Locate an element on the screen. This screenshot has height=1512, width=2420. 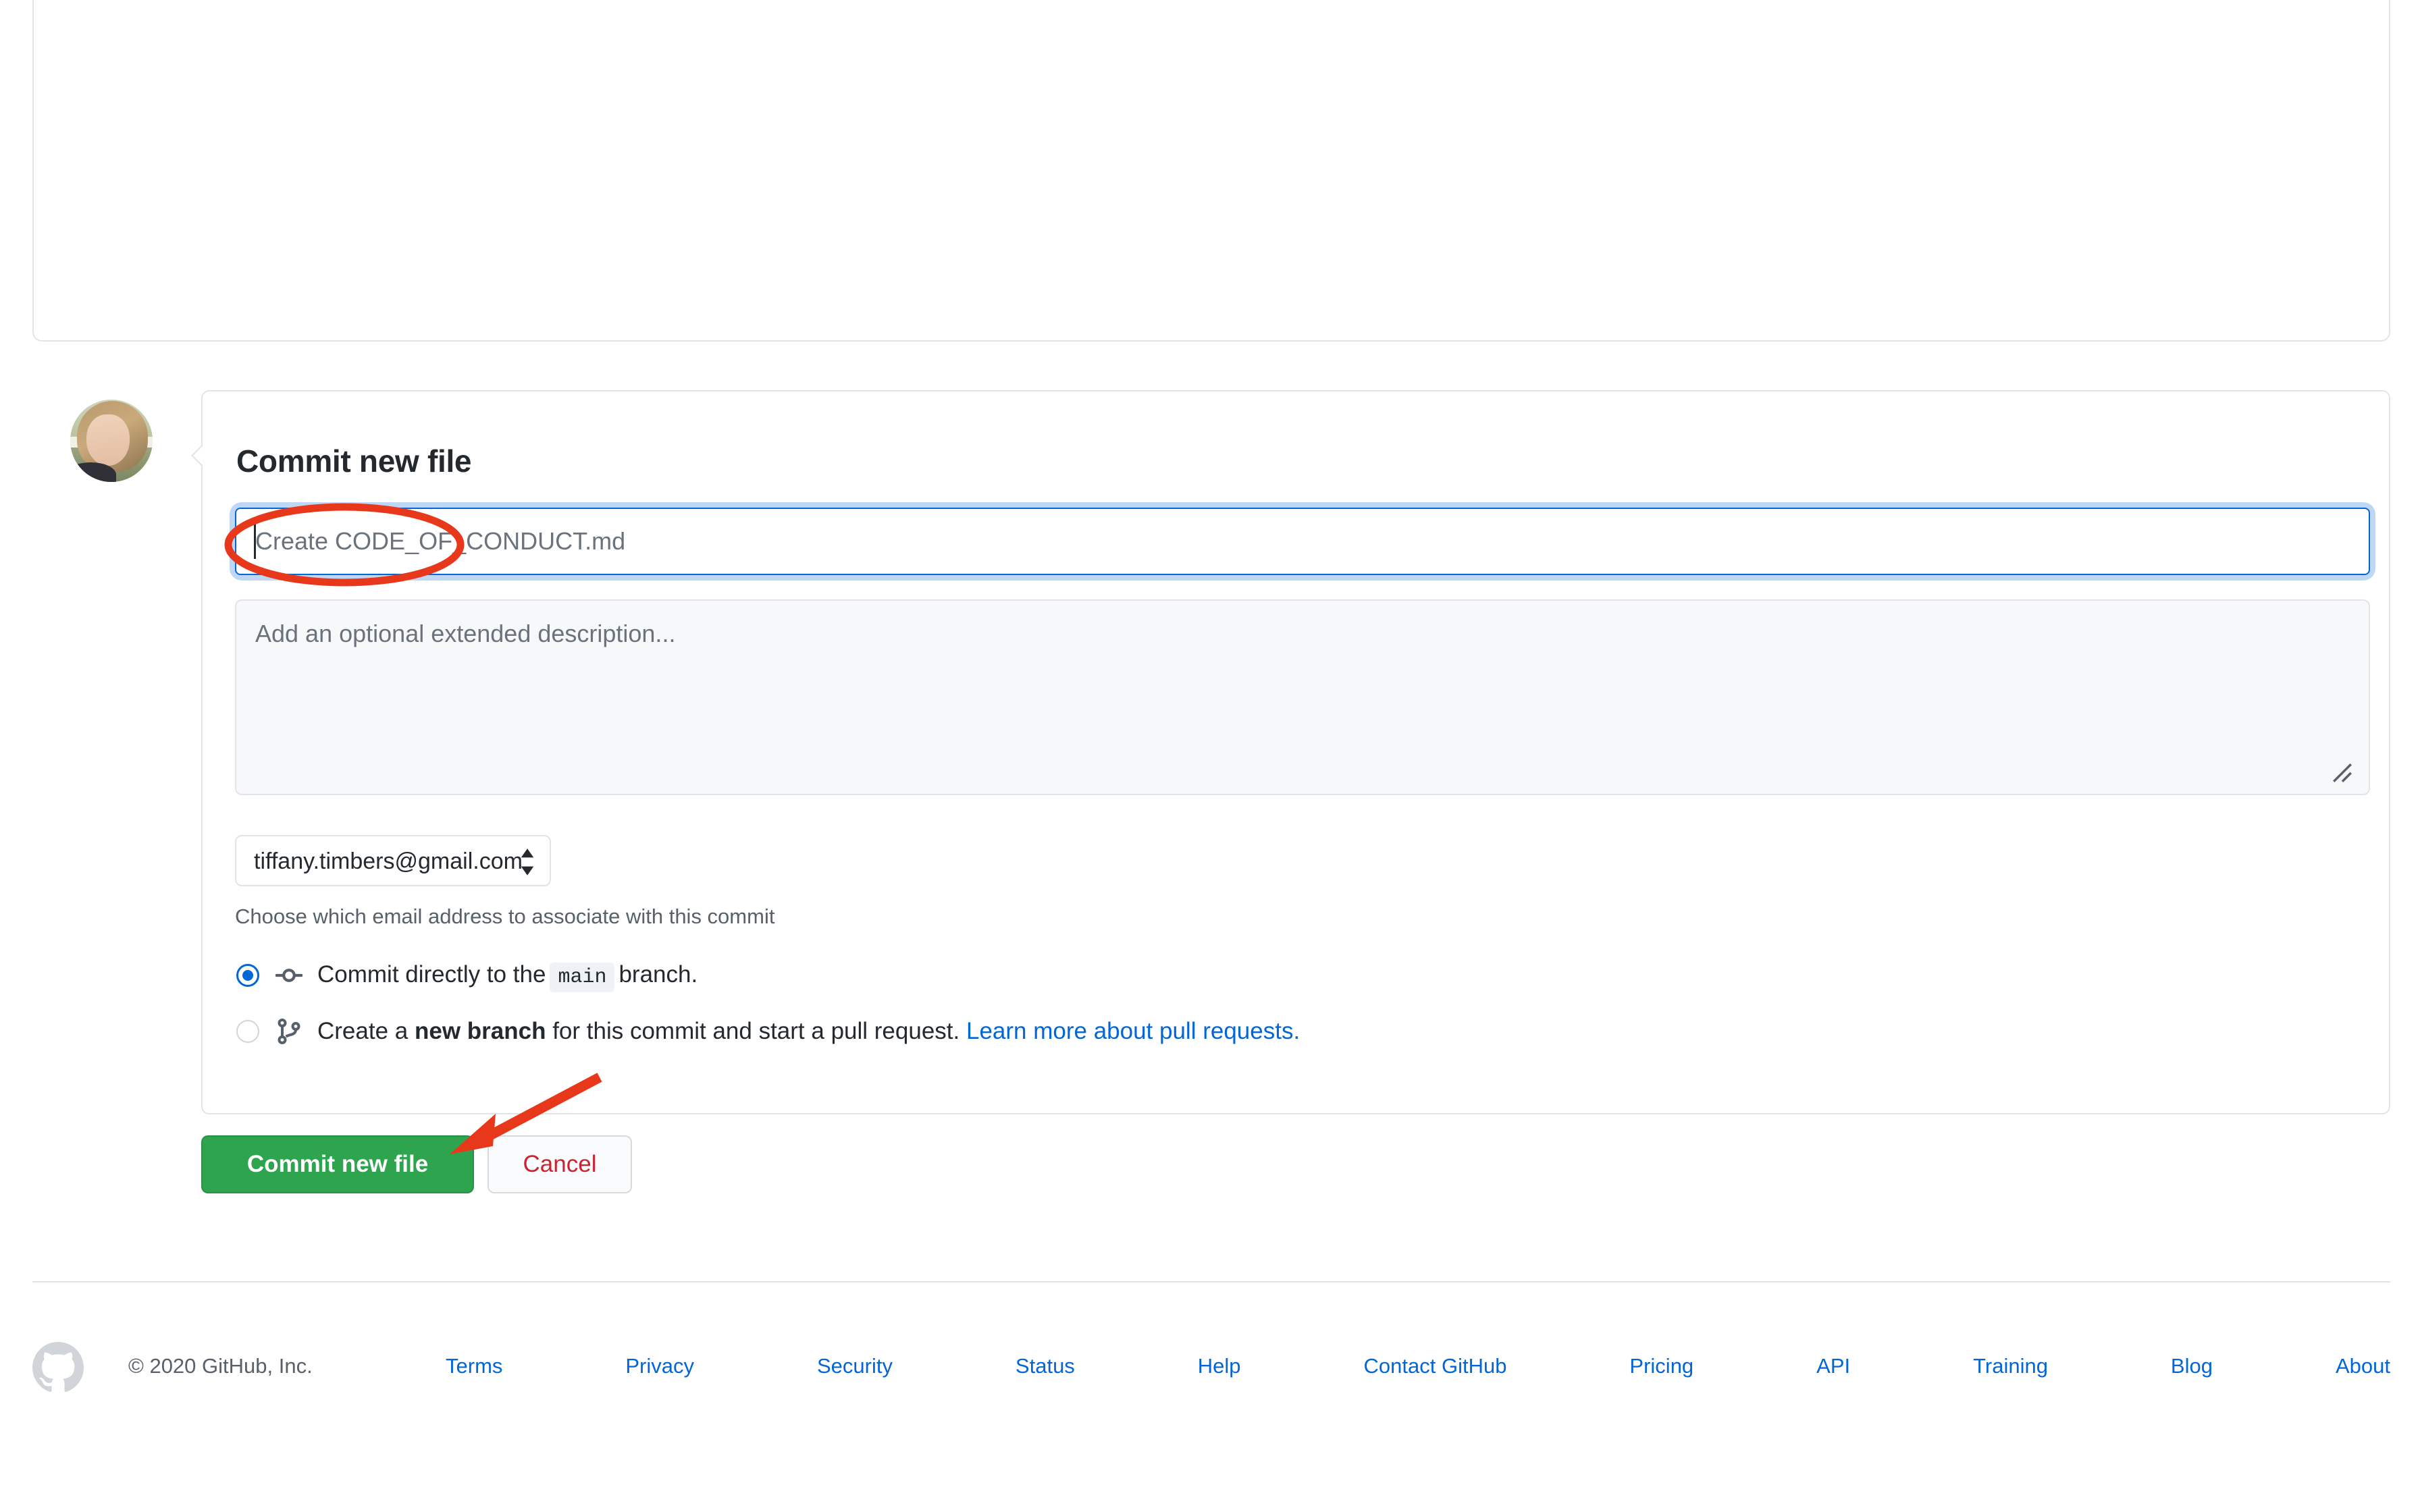
footer-link-pricing: Pricing is located at coordinates (1661, 1366).